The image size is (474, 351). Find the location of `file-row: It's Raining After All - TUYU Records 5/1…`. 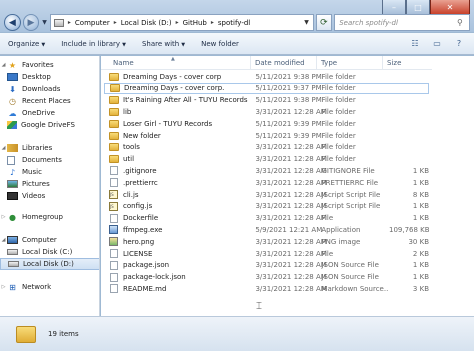

file-row: It's Raining After All - TUYU Records 5/1… is located at coordinates (266, 100).